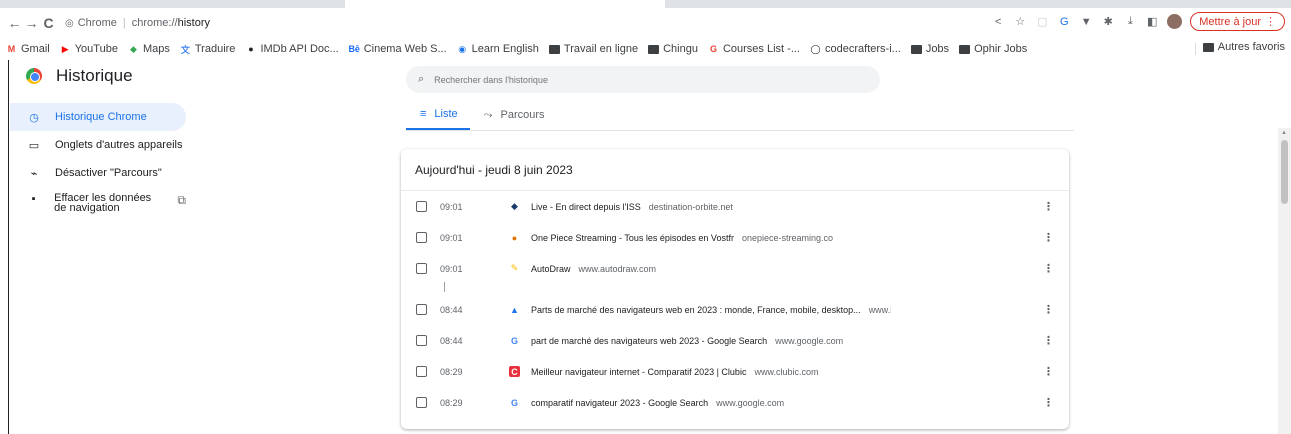  What do you see at coordinates (98, 117) in the screenshot?
I see `sidebar-item-chrome-history: ◷ Historique Chrome` at bounding box center [98, 117].